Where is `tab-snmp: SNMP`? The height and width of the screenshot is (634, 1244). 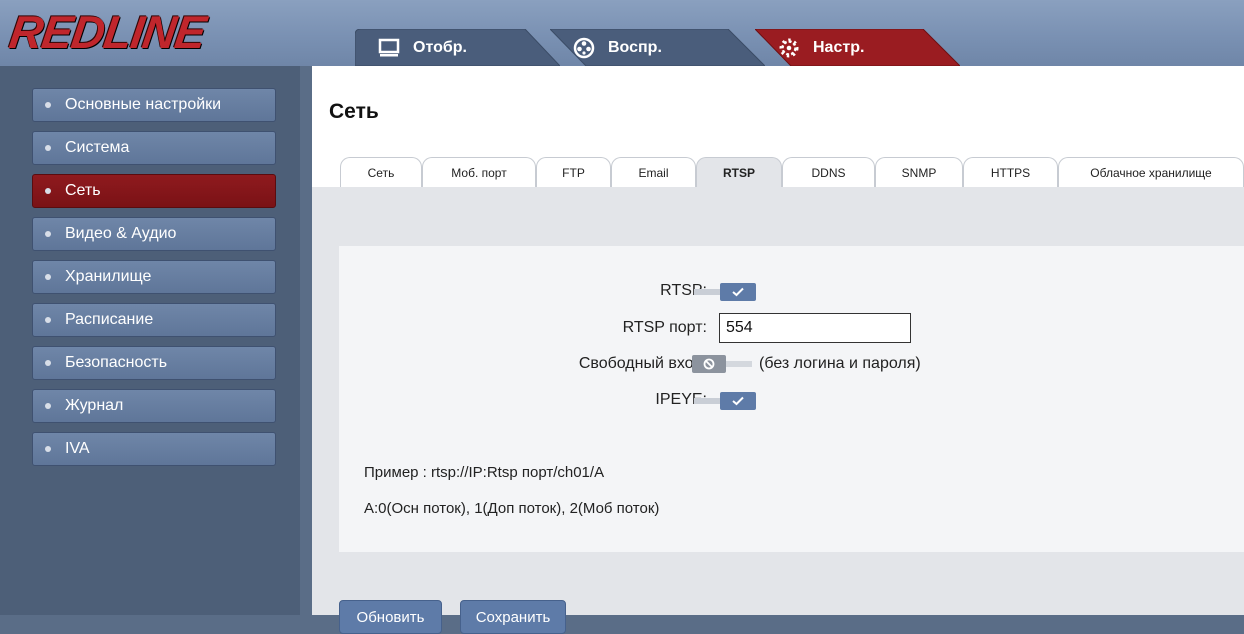
tab-snmp: SNMP is located at coordinates (919, 172).